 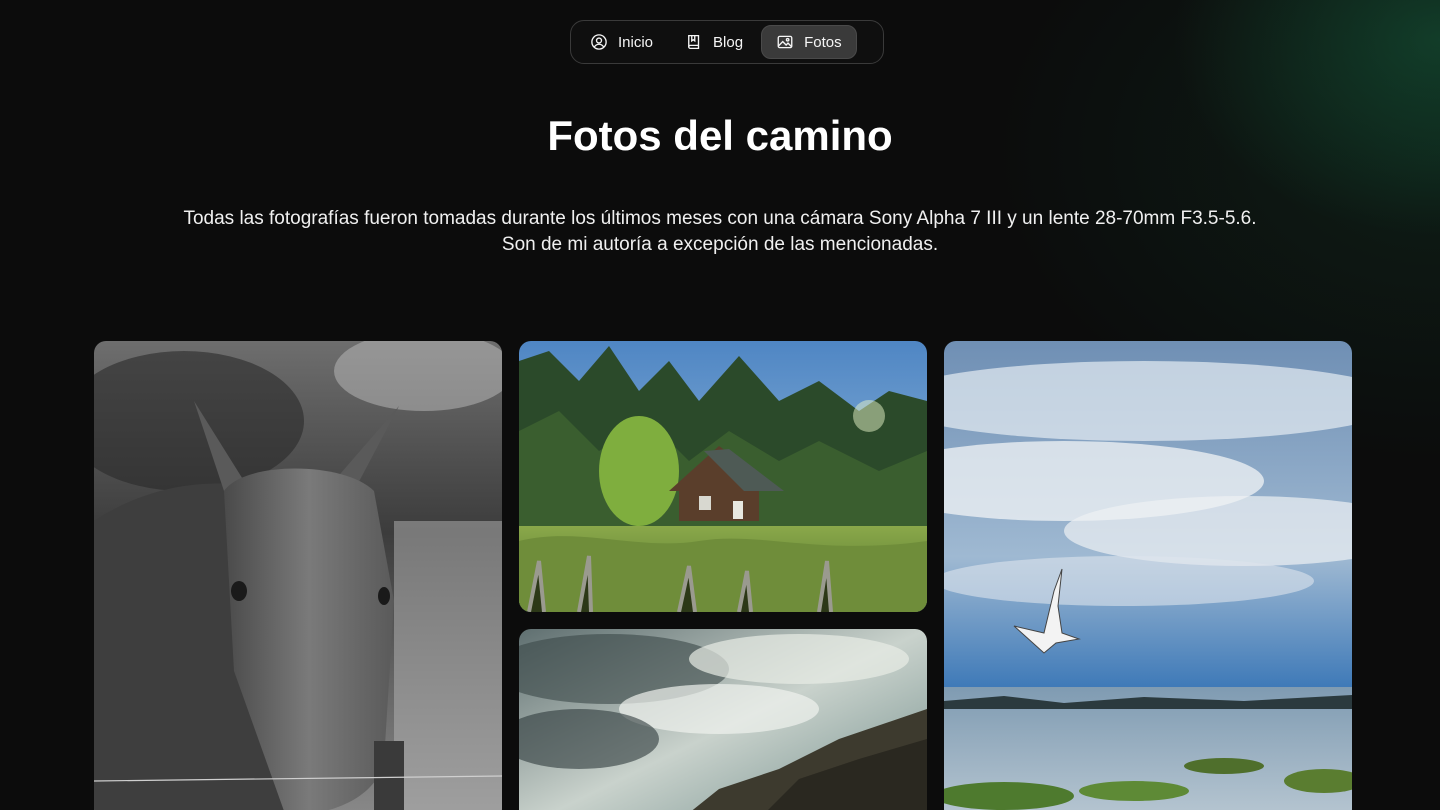 I want to click on nav-label-blog: Blog, so click(x=728, y=42).